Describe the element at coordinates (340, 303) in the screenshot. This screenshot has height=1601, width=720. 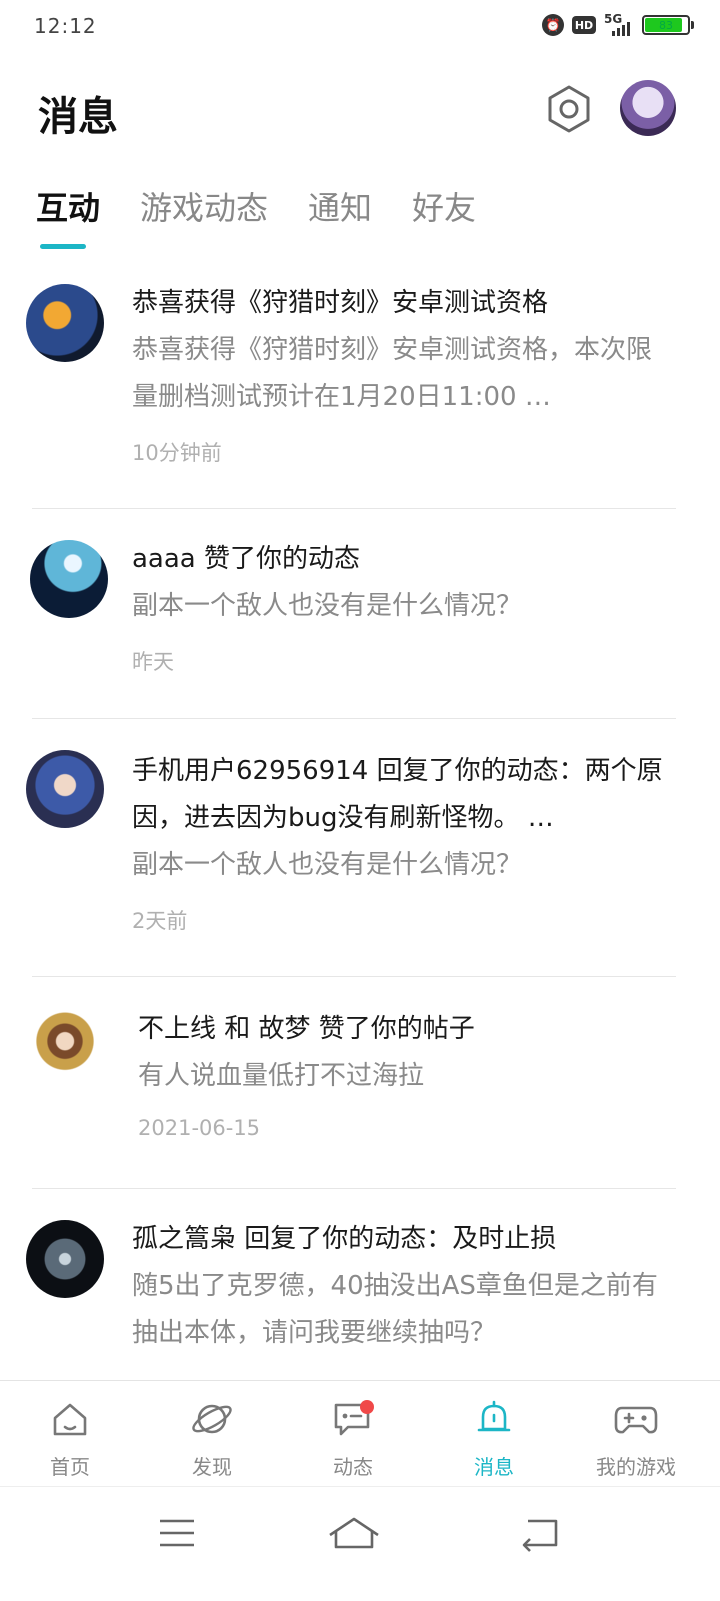
I see `item-headline: 恭喜获得《狩猎时刻》安卓测试资格` at that location.